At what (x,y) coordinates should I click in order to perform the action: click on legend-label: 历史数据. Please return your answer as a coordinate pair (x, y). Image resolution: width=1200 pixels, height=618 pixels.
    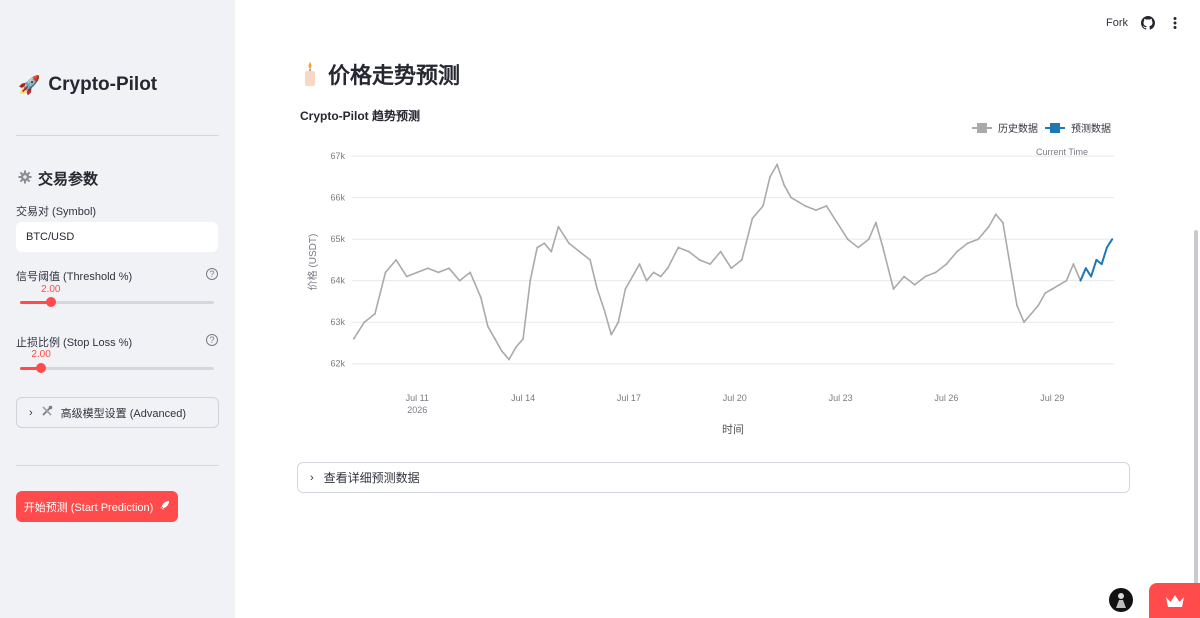
    Looking at the image, I should click on (1018, 128).